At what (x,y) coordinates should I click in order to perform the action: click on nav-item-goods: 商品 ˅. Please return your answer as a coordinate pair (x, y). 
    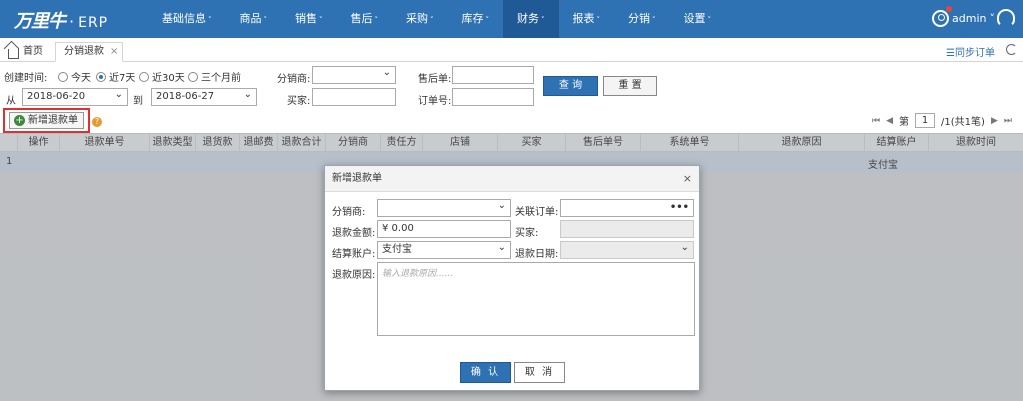
    Looking at the image, I should click on (254, 19).